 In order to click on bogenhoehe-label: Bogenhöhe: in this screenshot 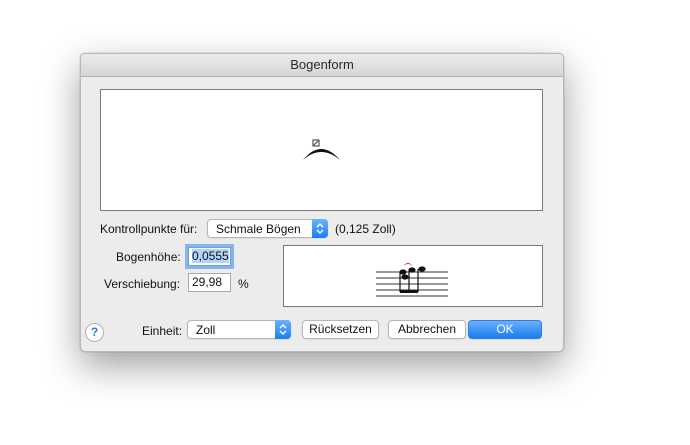, I will do `click(148, 257)`.